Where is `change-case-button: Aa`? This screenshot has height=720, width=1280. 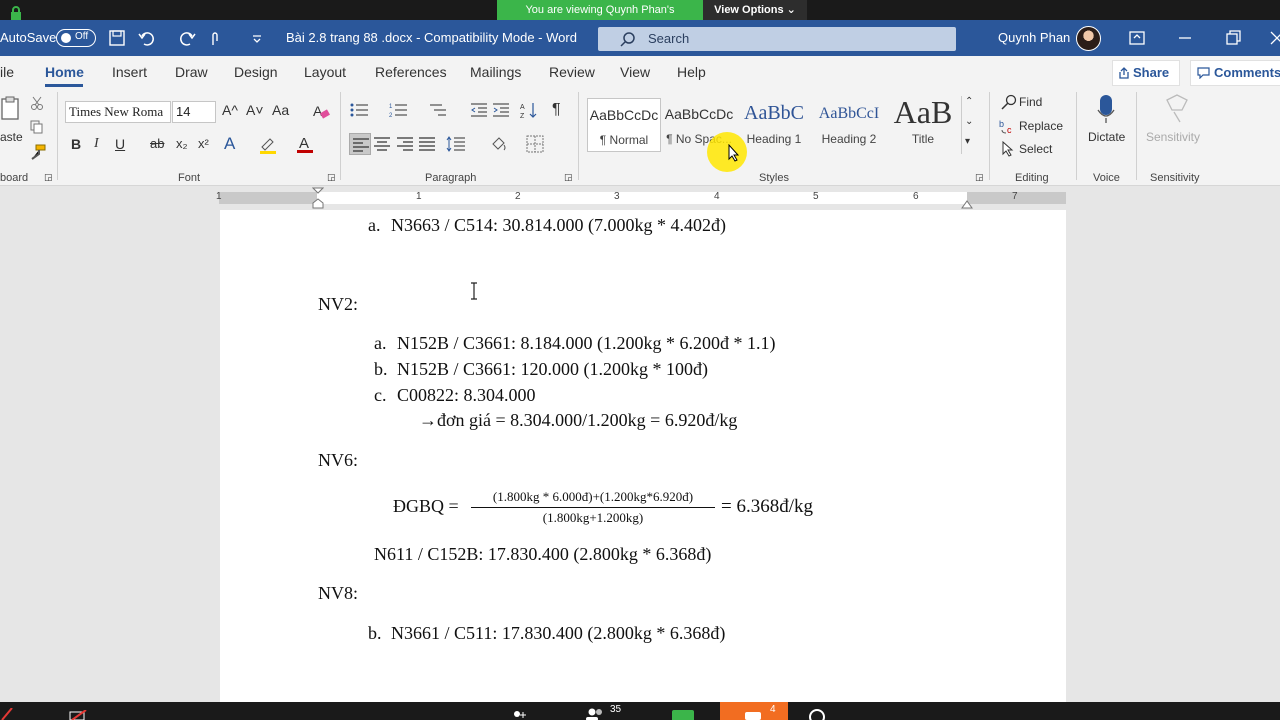
change-case-button: Aa is located at coordinates (280, 110).